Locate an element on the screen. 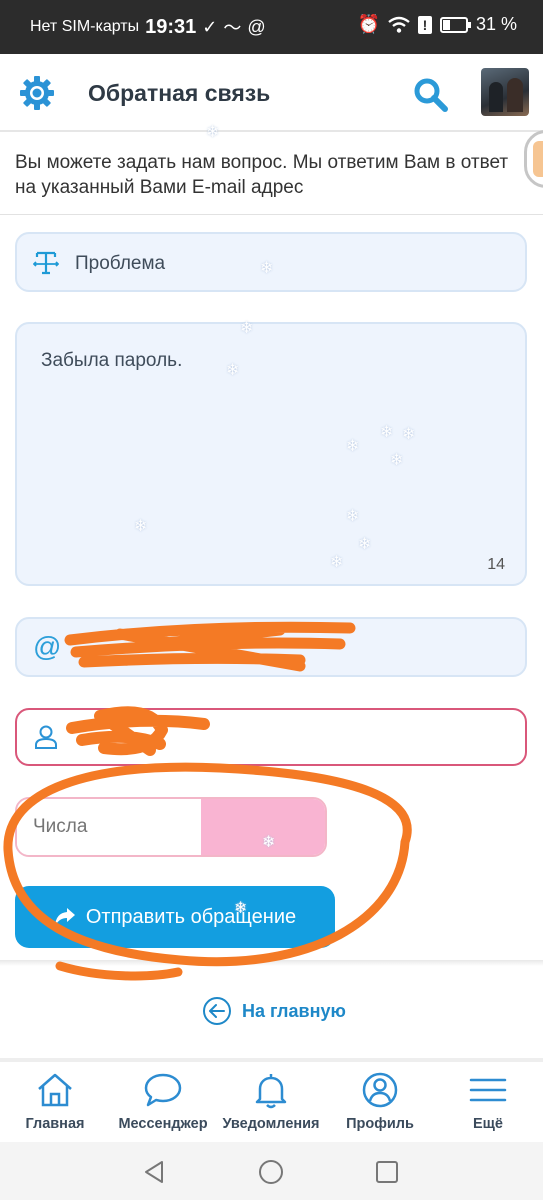 The height and width of the screenshot is (1200, 543). subject-value: Проблема is located at coordinates (120, 263).